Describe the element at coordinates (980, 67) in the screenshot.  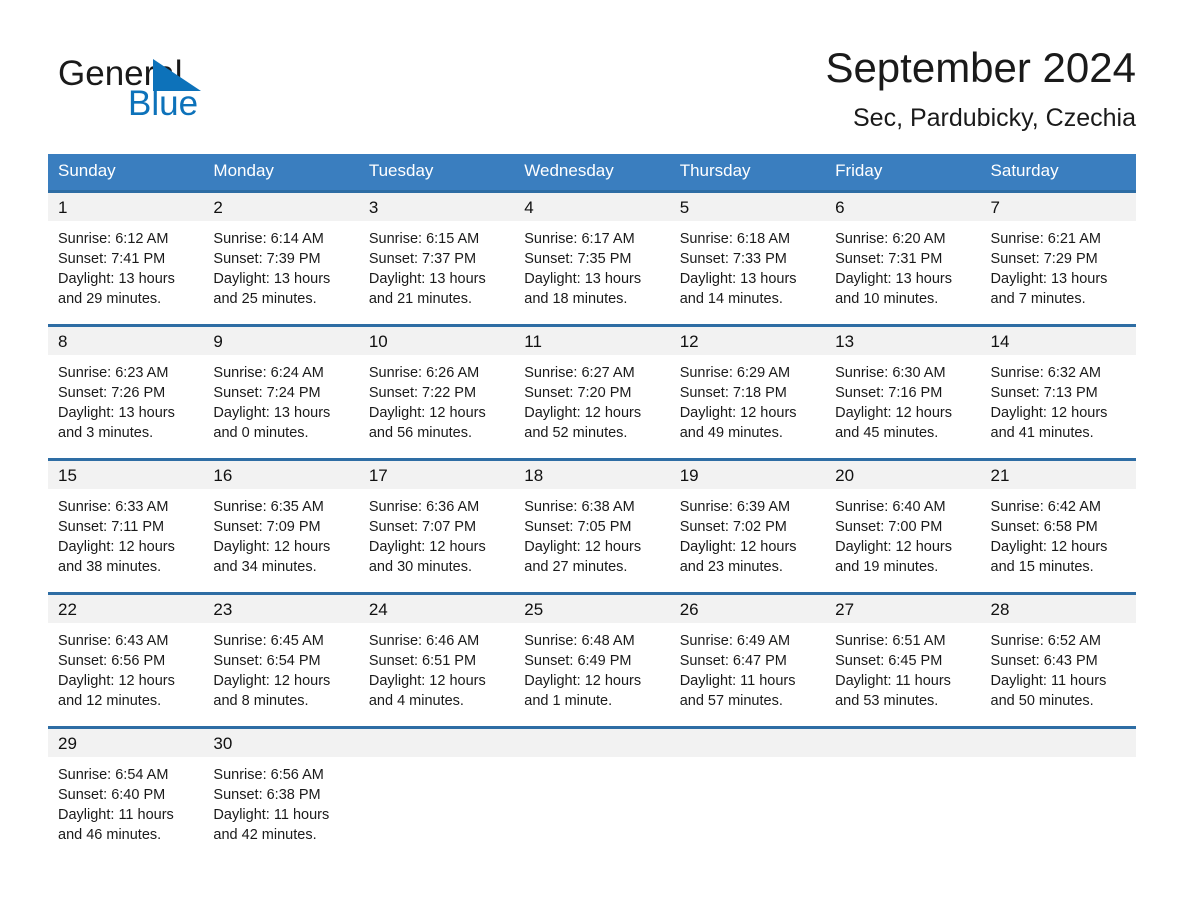
I see `page-title: September 2024` at that location.